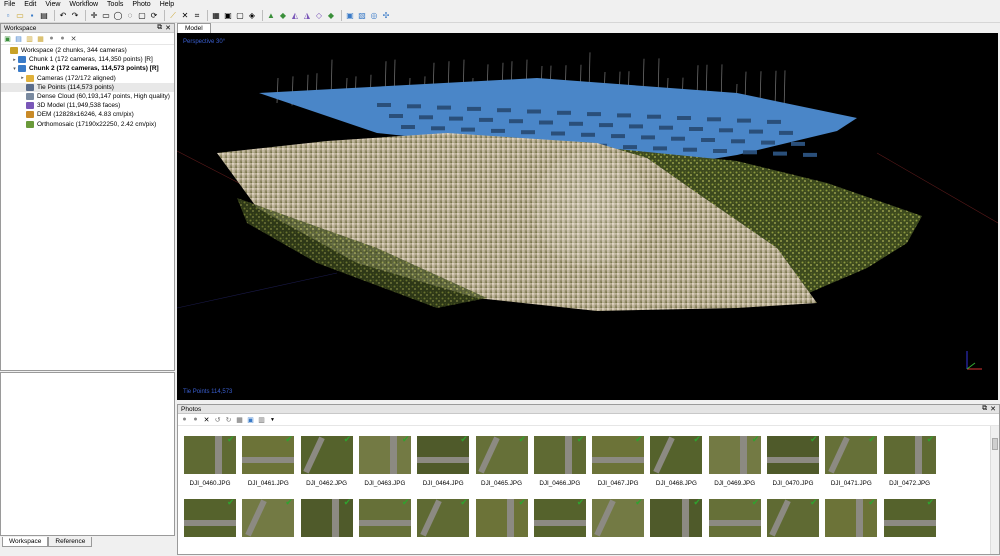 The height and width of the screenshot is (556, 1000). Describe the element at coordinates (87, 87) in the screenshot. I see `tree-item: Tie Points (114,573 points)` at that location.